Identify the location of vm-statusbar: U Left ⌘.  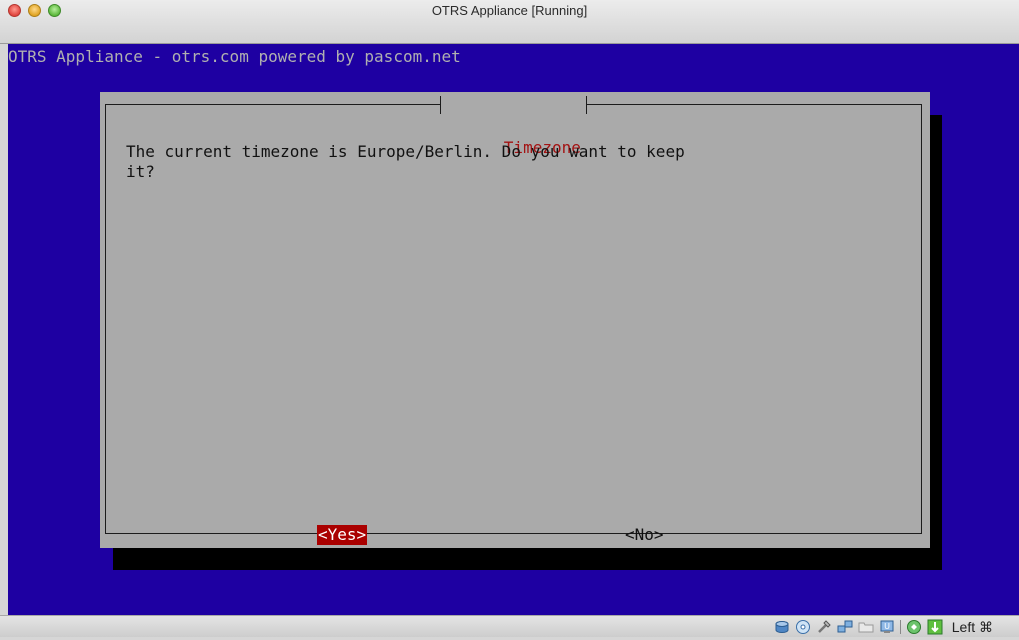
(509, 626).